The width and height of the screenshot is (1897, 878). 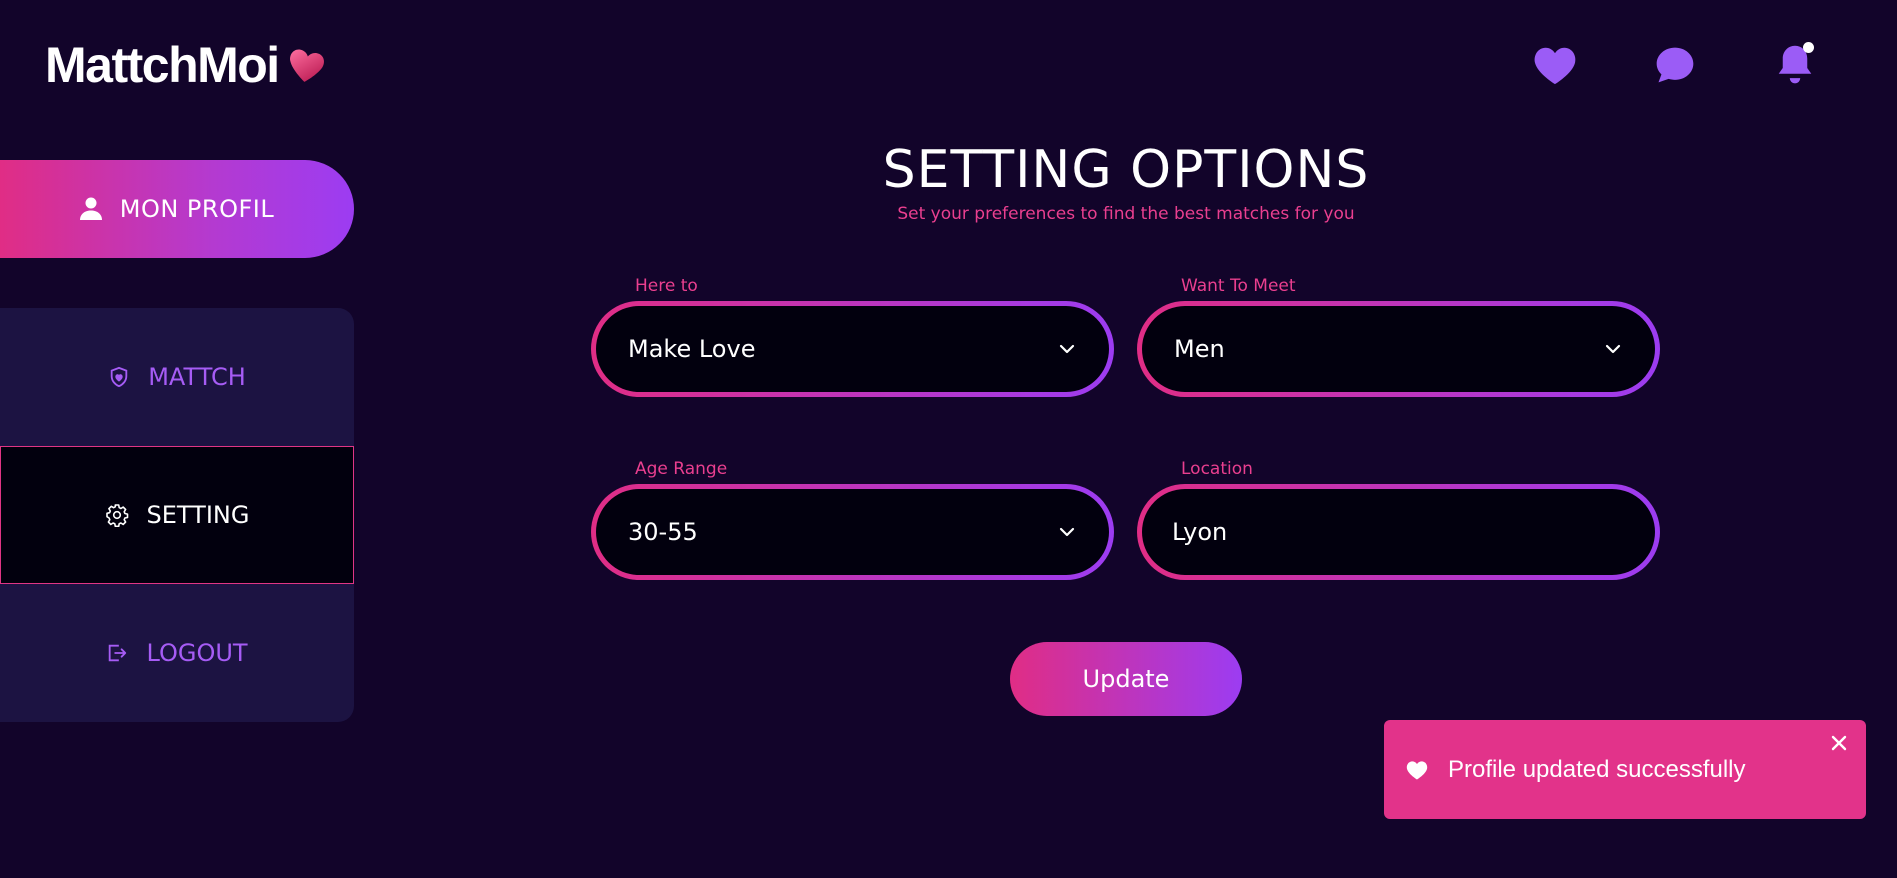 What do you see at coordinates (197, 209) in the screenshot?
I see `mon-profil-label: MON PROFIL` at bounding box center [197, 209].